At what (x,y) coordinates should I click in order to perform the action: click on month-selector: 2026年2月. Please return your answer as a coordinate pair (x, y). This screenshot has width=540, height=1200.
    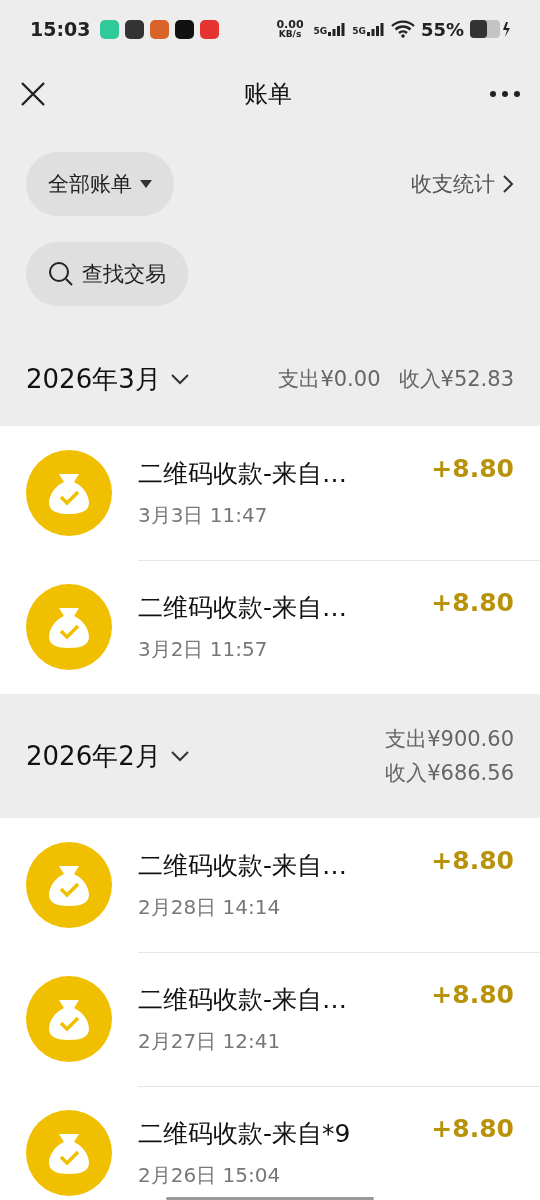
    Looking at the image, I should click on (107, 756).